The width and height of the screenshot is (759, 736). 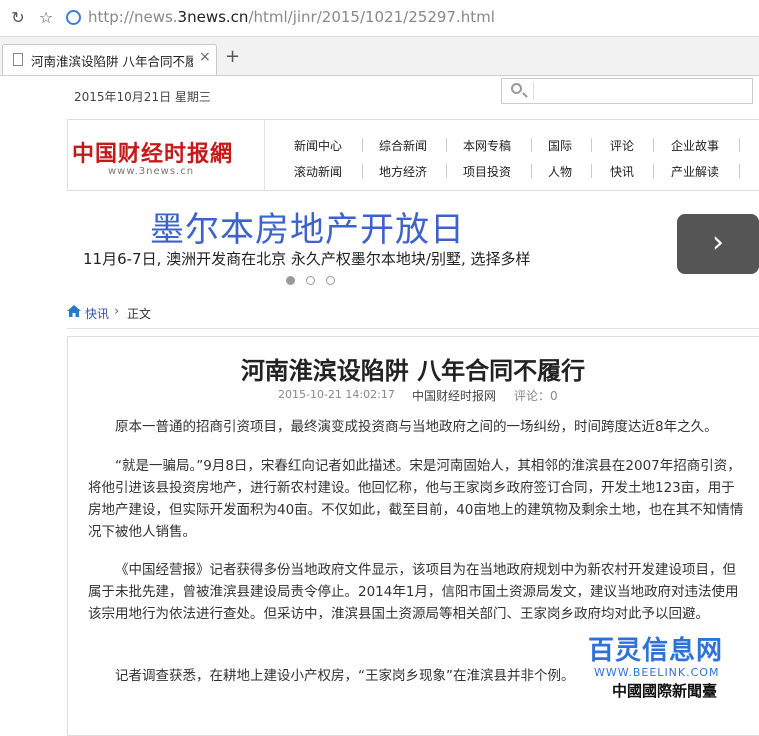 I want to click on current-date: 2015年10月21日 星期三, so click(x=142, y=97).